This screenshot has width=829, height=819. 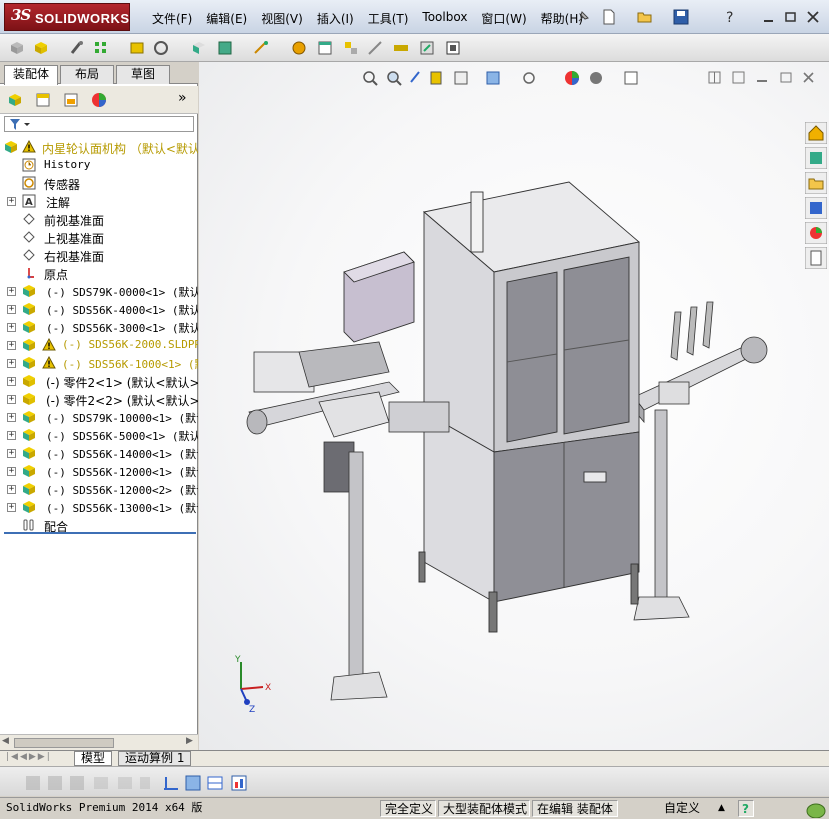 What do you see at coordinates (99, 309) in the screenshot?
I see `tree-item: + (-) SDS56K-4000<1> (默认<` at bounding box center [99, 309].